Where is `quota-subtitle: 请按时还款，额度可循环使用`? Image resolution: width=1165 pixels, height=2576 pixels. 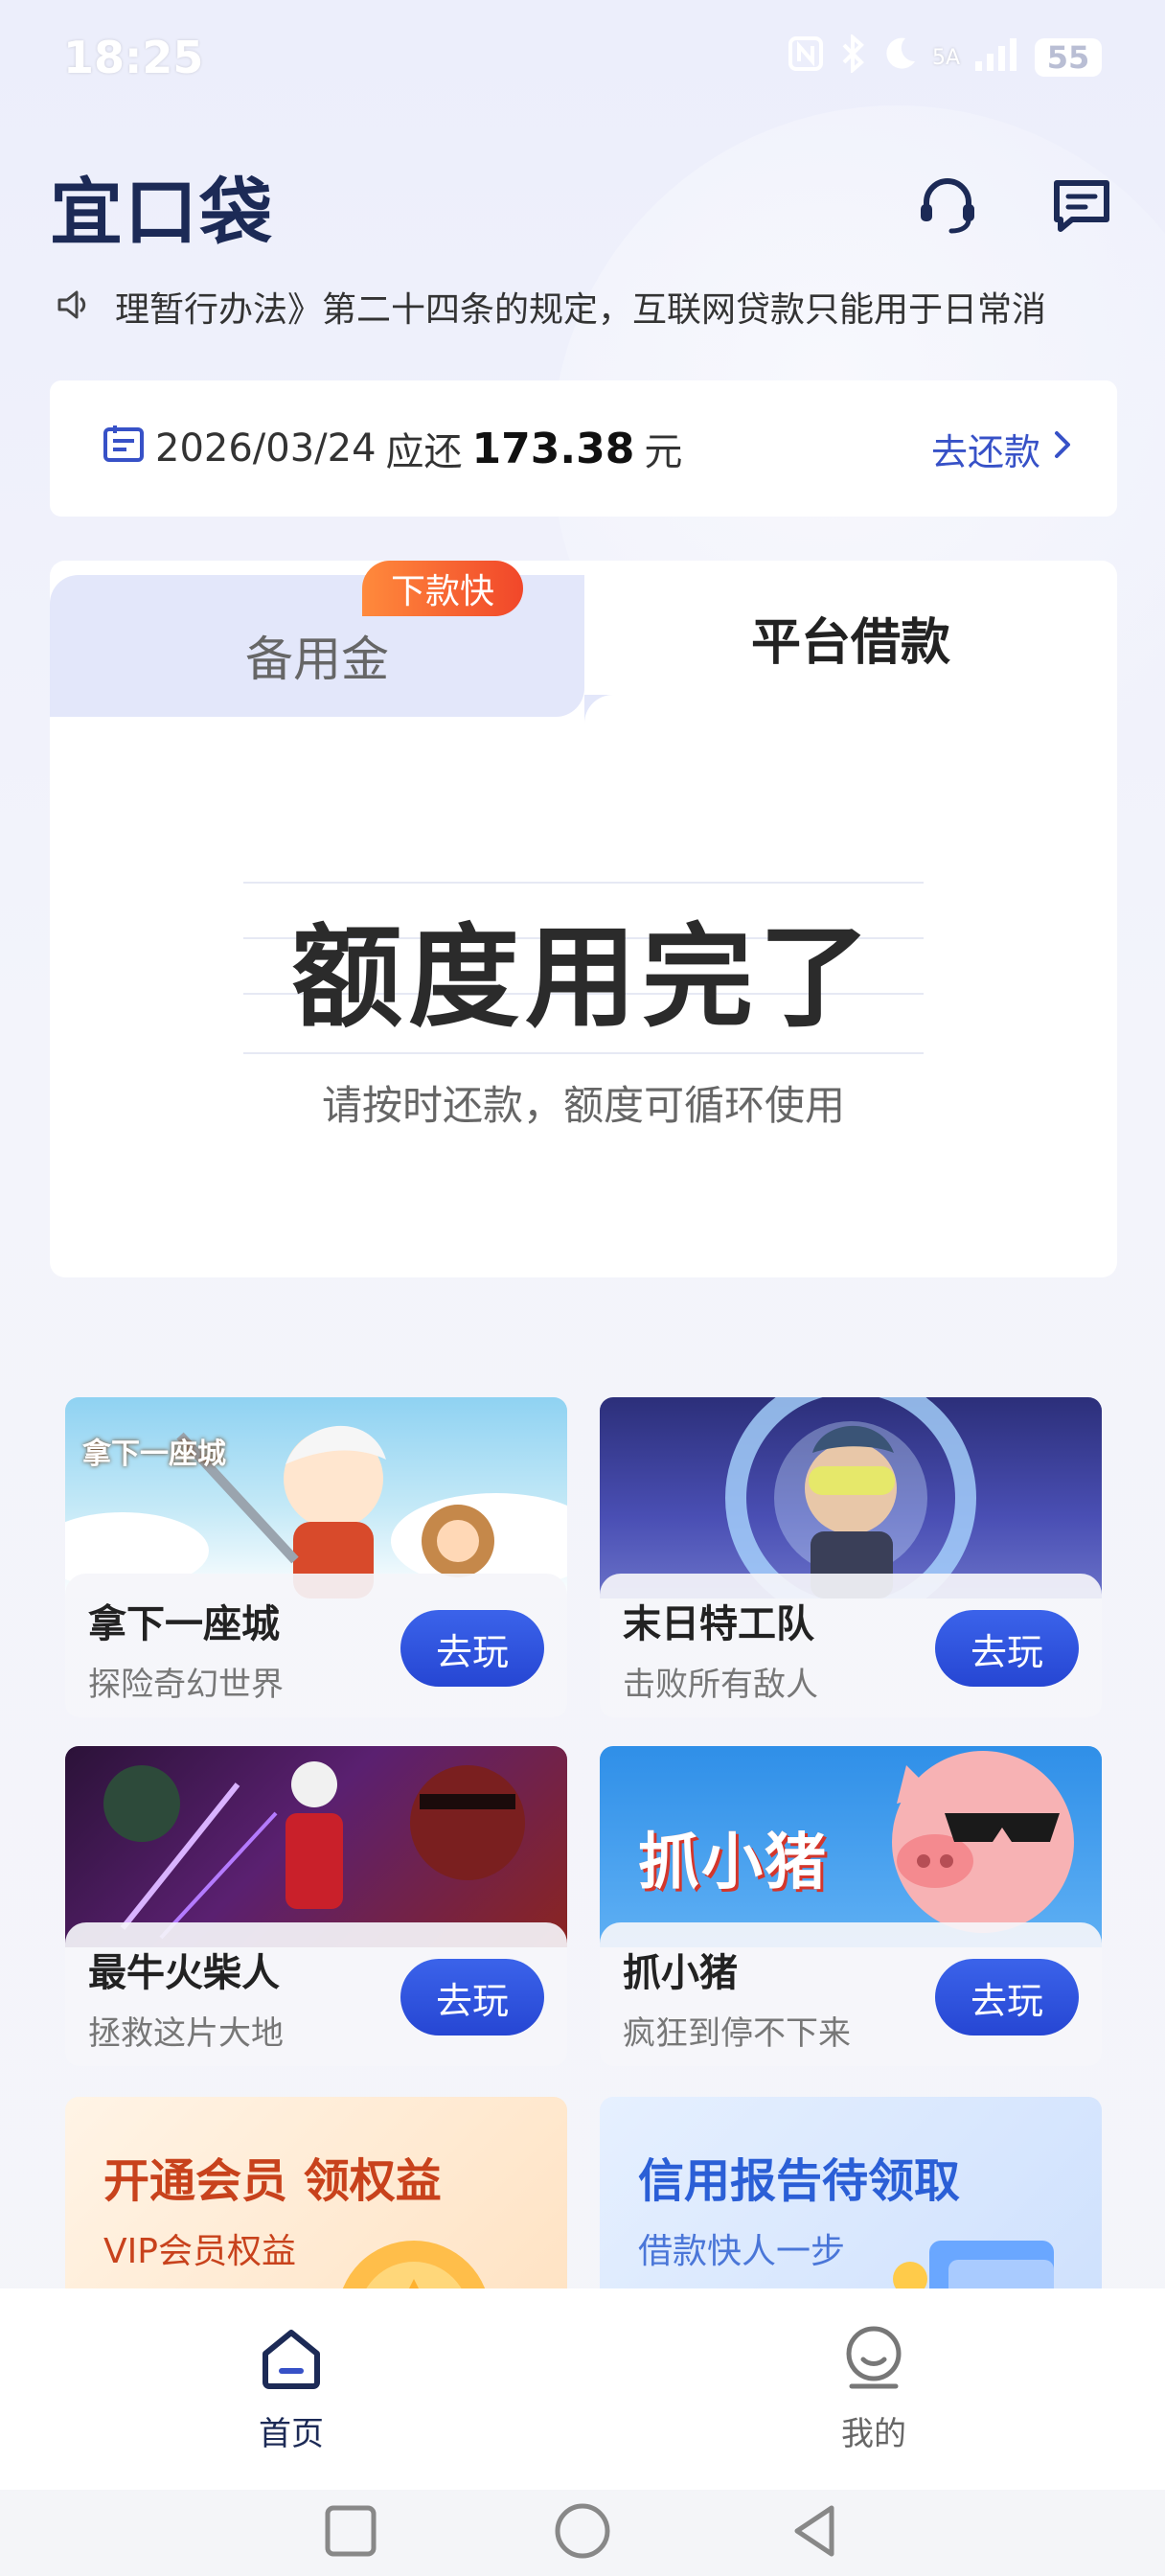
quota-subtitle: 请按时还款，额度可循环使用 is located at coordinates (583, 1105).